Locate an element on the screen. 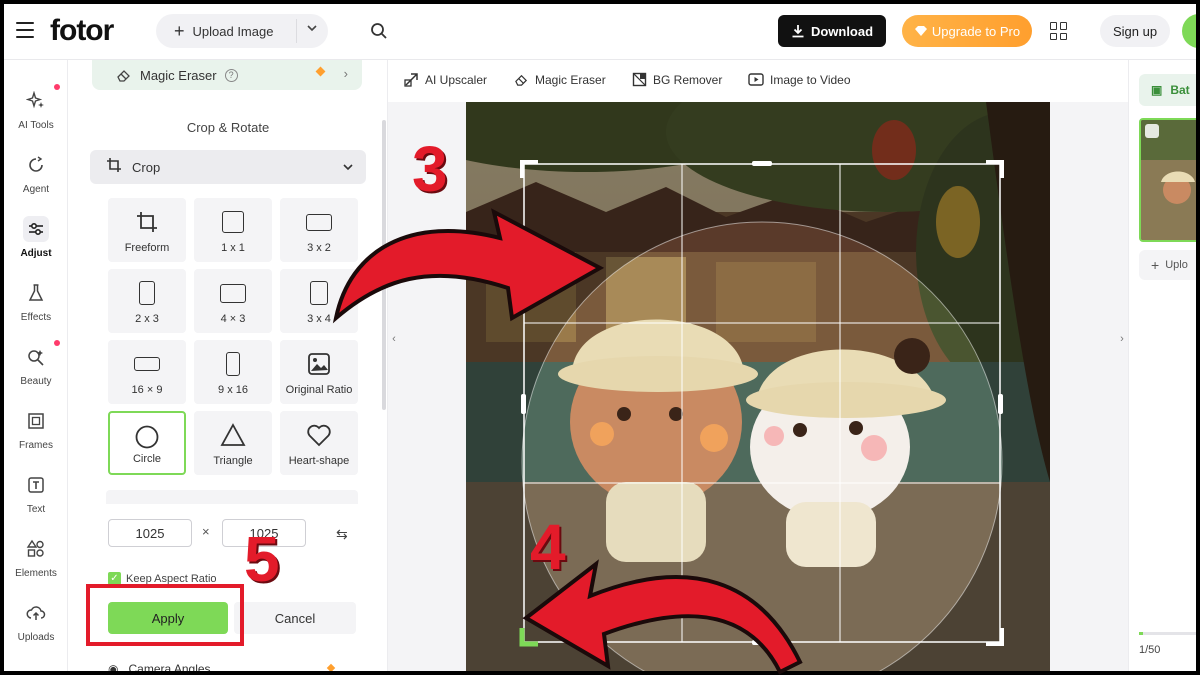 This screenshot has width=1200, height=675. video-icon is located at coordinates (756, 79).